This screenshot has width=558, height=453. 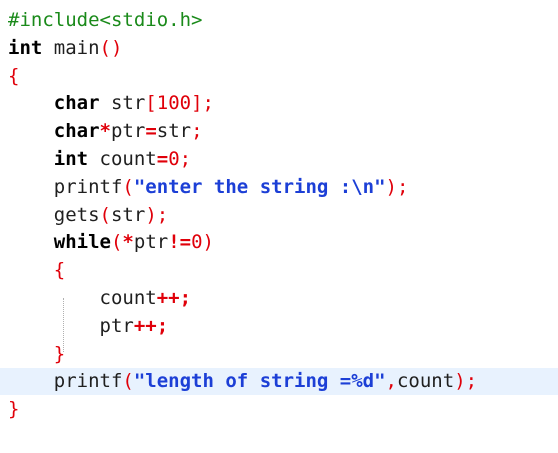 I want to click on code-line: char*ptr=str;, so click(x=279, y=131).